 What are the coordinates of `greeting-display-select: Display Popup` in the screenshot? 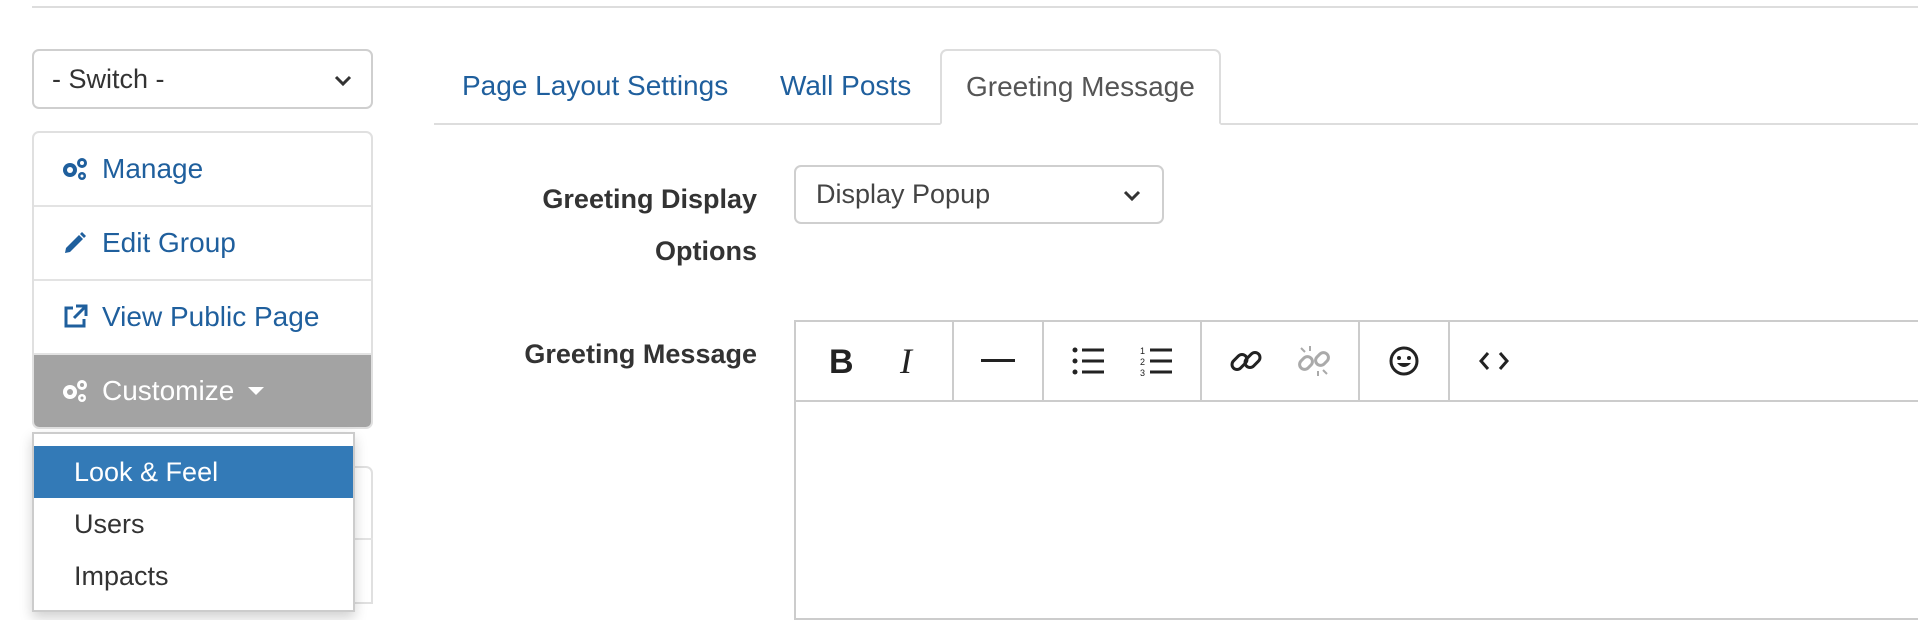 It's located at (979, 194).